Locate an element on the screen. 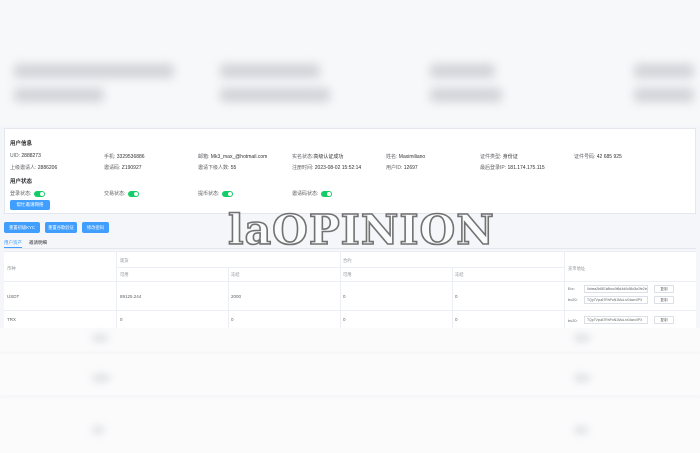 The height and width of the screenshot is (453, 700). watermark-logo: laOPINION is located at coordinates (361, 230).